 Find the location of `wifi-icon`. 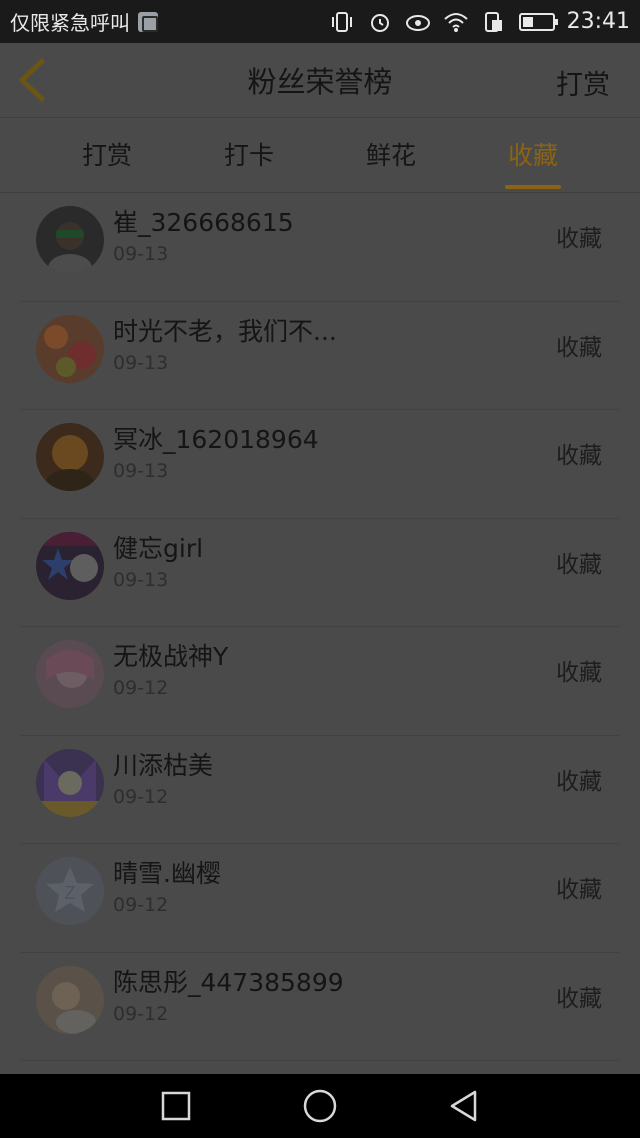

wifi-icon is located at coordinates (456, 22).